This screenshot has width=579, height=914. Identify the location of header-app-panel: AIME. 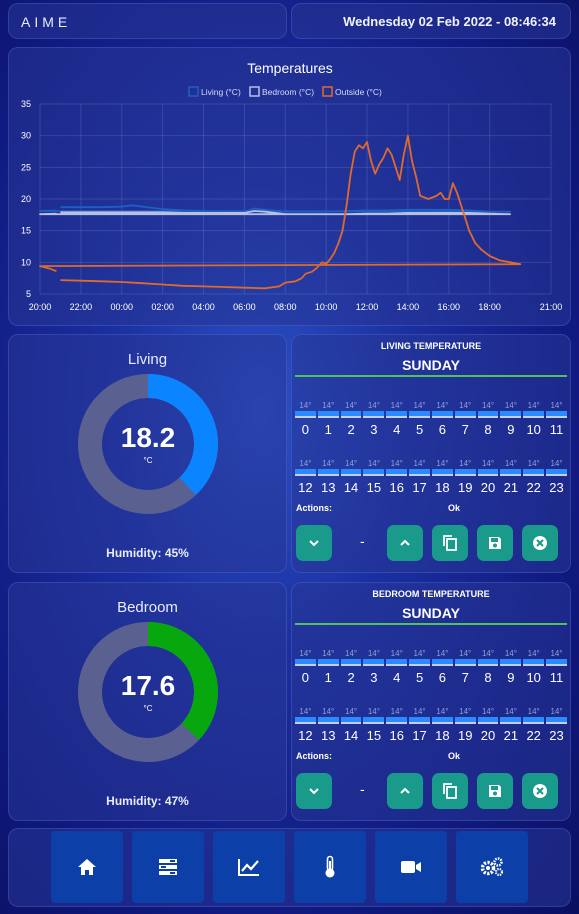
(147, 21).